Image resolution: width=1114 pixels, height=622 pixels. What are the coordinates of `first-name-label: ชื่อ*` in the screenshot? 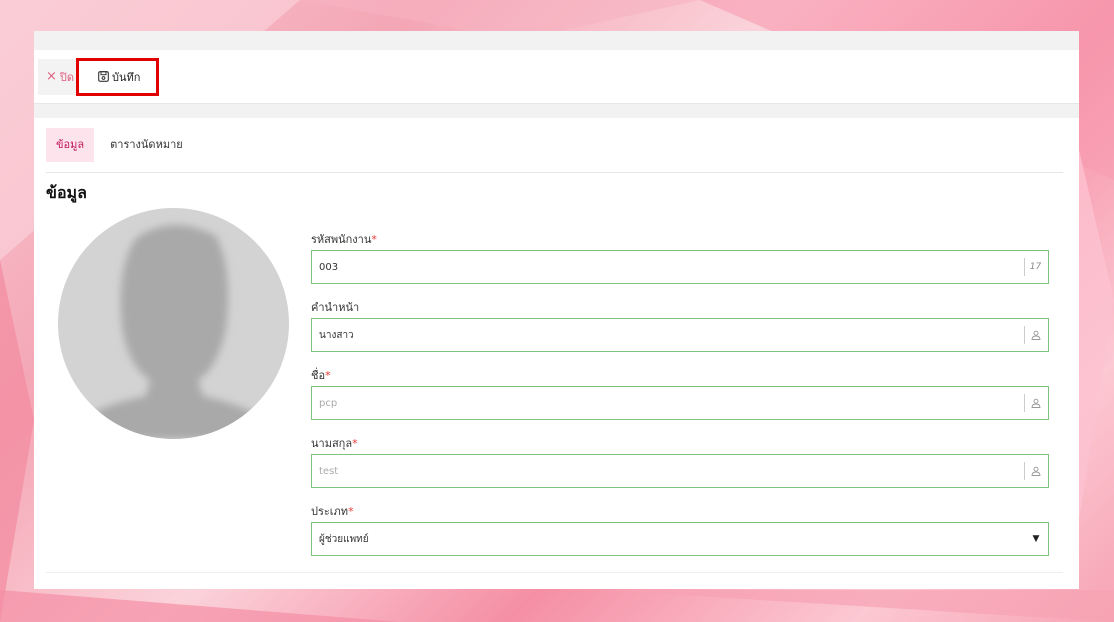 It's located at (321, 375).